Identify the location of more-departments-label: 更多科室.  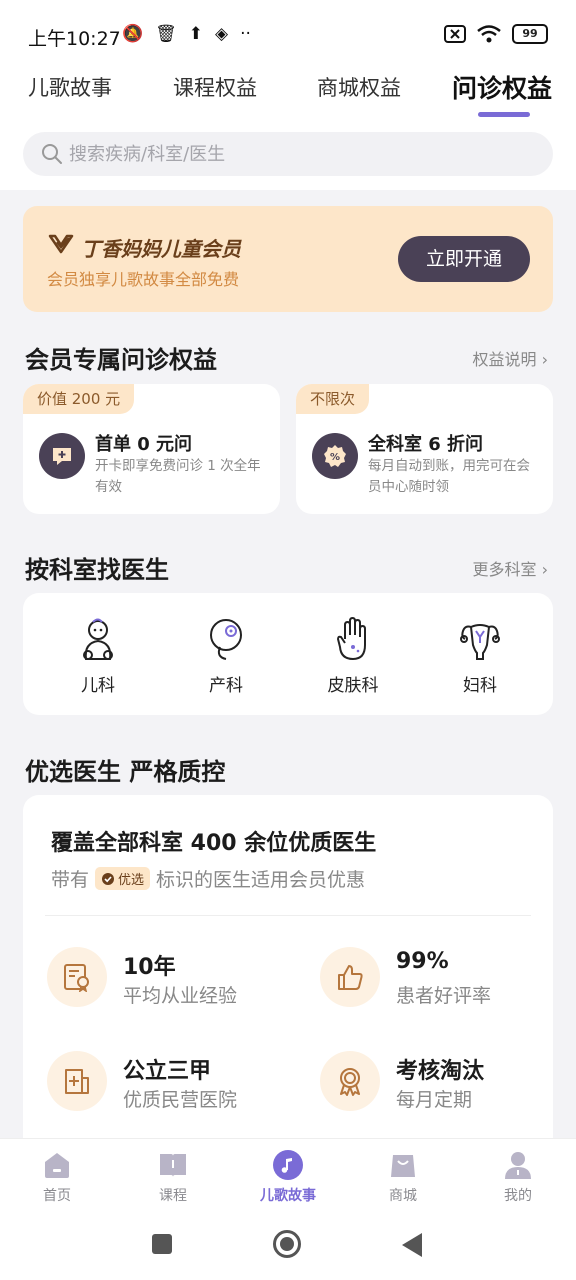
(504, 569).